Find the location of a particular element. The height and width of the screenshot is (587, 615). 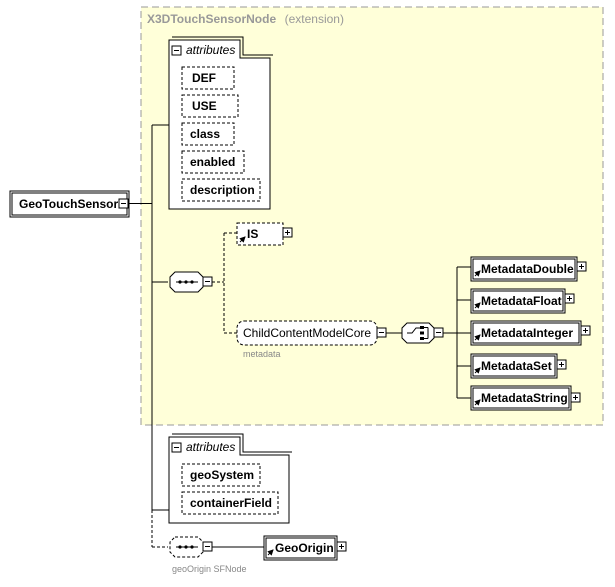

is-element: IS is located at coordinates (260, 234).